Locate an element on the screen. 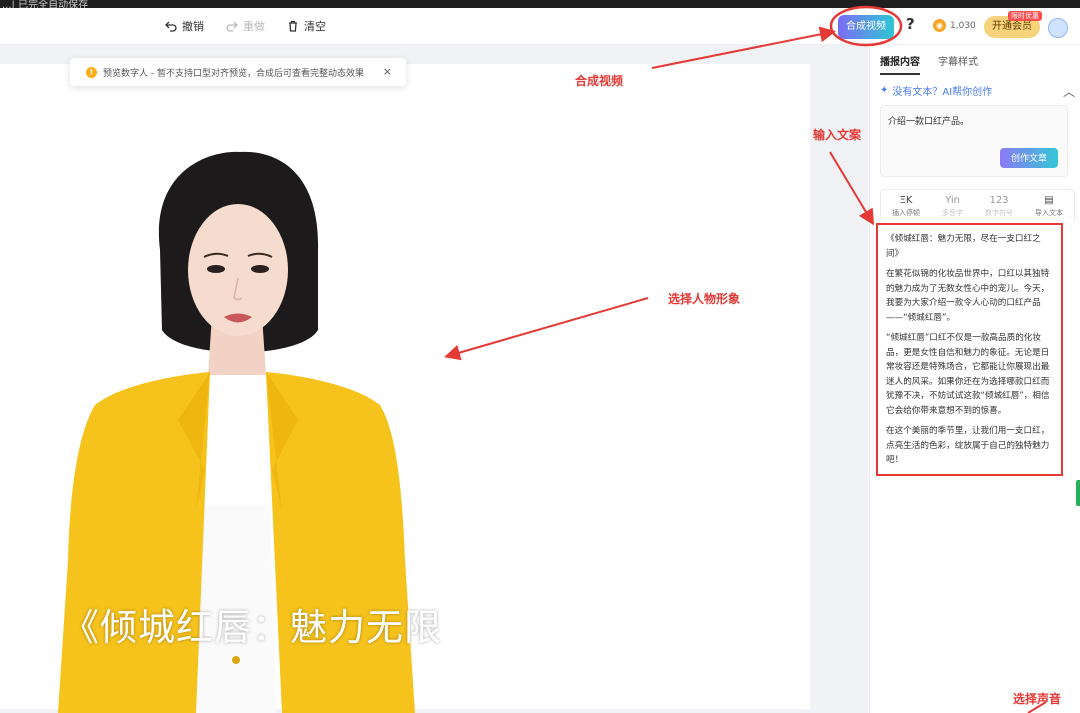  document-icon: ▤ is located at coordinates (1049, 200).